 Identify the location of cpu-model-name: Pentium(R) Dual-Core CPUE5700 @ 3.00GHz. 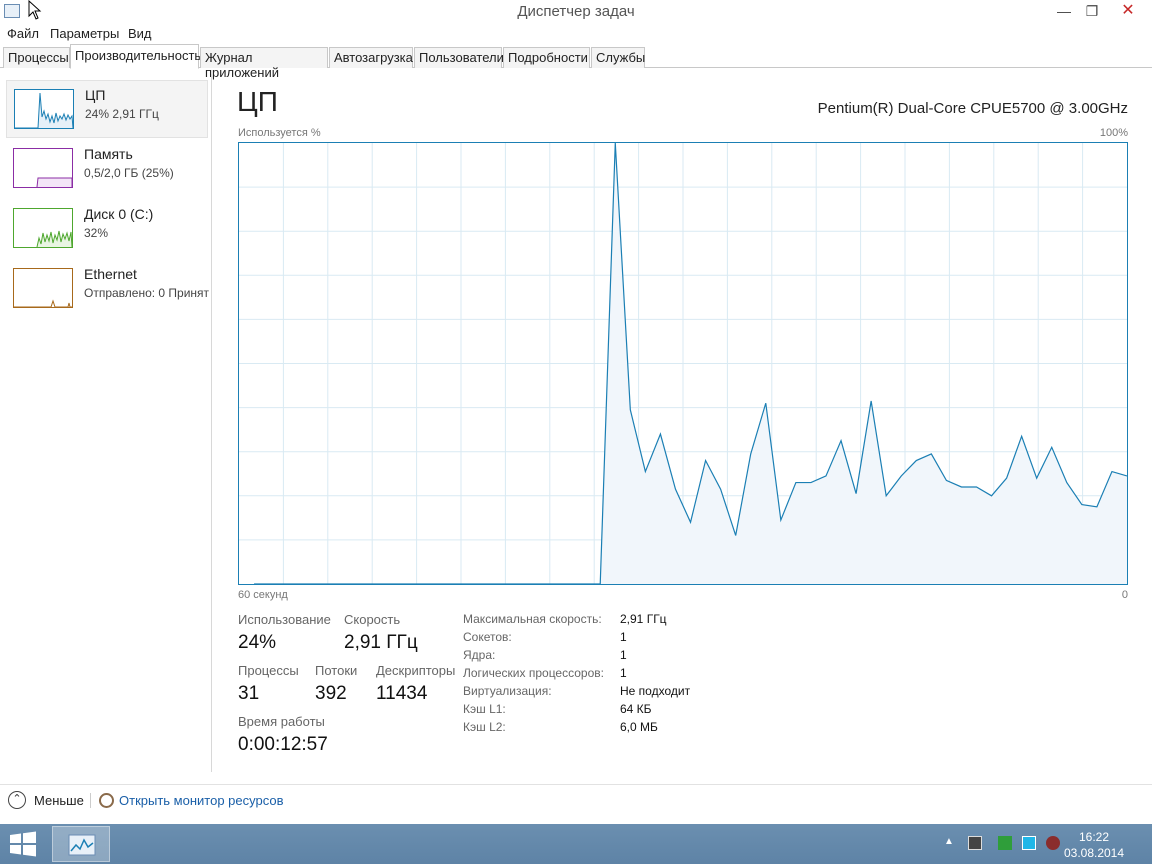
(972, 108).